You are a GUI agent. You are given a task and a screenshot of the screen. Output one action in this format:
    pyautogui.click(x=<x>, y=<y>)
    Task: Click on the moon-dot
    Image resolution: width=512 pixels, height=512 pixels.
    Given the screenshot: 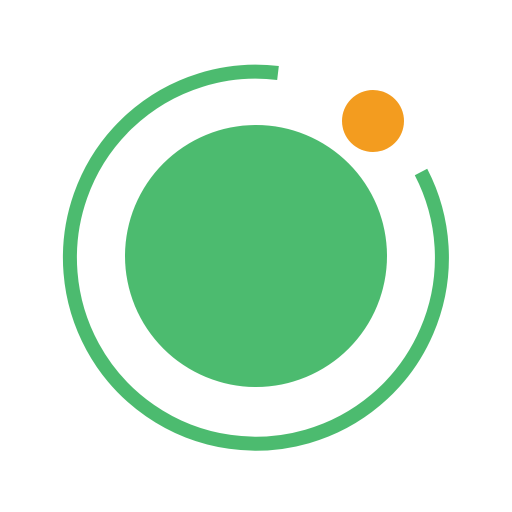 What is the action you would take?
    pyautogui.click(x=373, y=121)
    